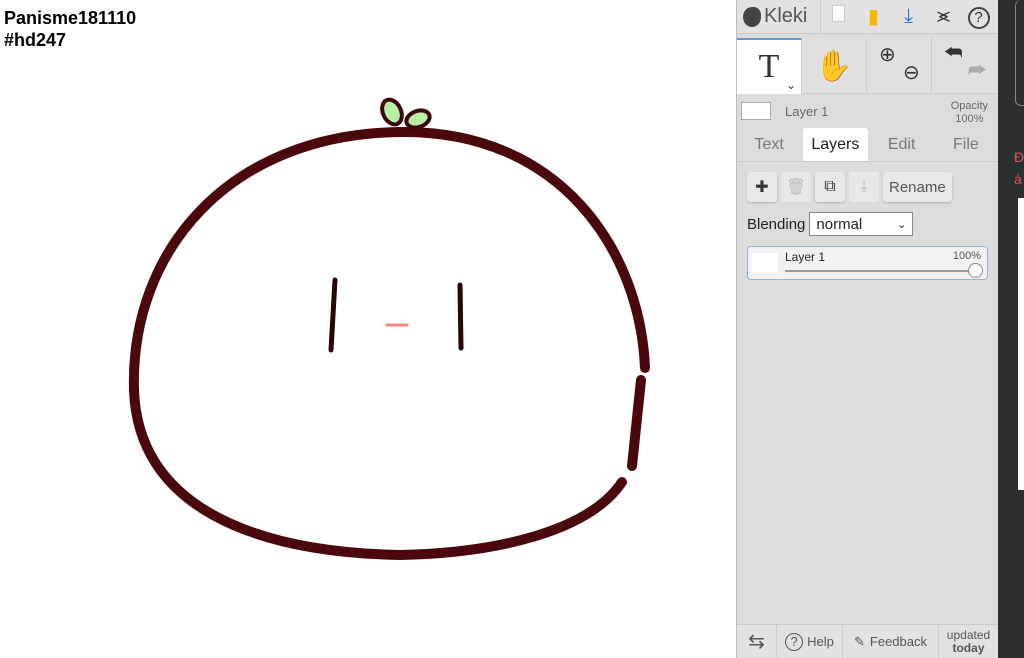  What do you see at coordinates (975, 270) in the screenshot?
I see `layer-opacity-slider-handle` at bounding box center [975, 270].